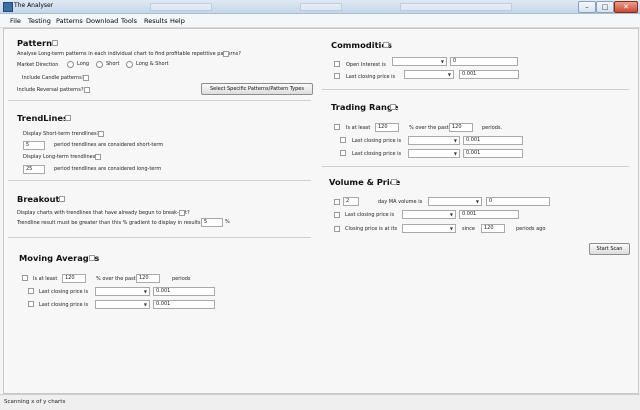  Describe the element at coordinates (122, 304) in the screenshot. I see `ma-last-close-2-dropdown: ▼` at that location.